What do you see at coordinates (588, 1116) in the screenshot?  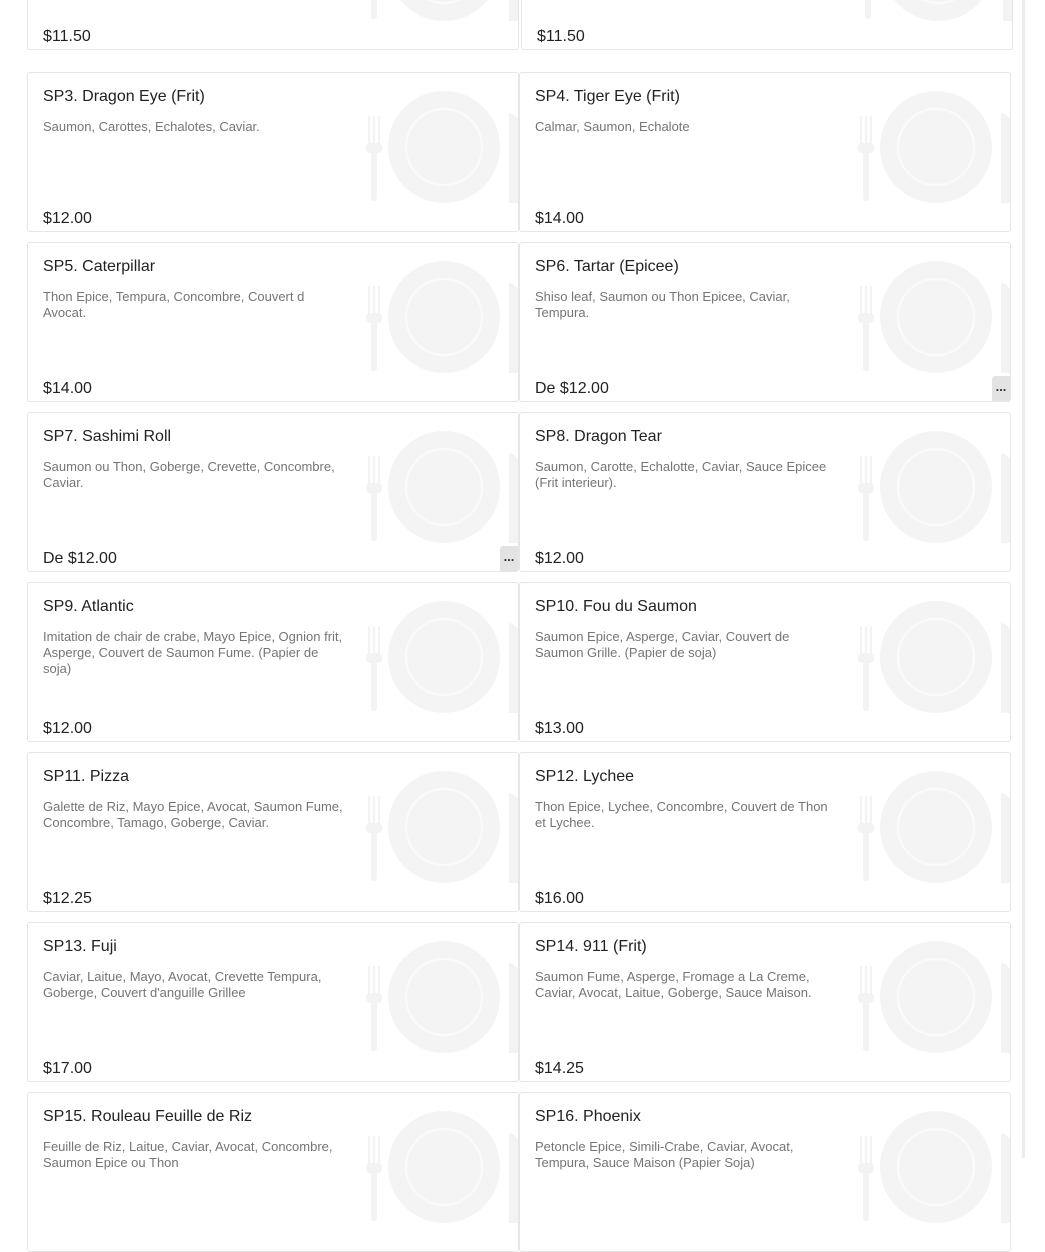 I see `menu-item-name: SP16. Phoenix` at bounding box center [588, 1116].